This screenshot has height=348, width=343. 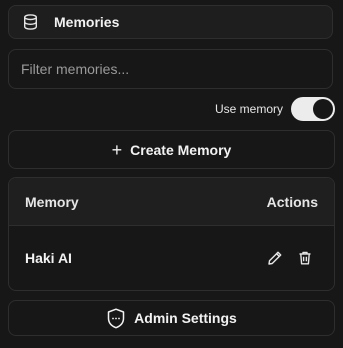 What do you see at coordinates (185, 318) in the screenshot?
I see `admin-settings-label: Admin Settings` at bounding box center [185, 318].